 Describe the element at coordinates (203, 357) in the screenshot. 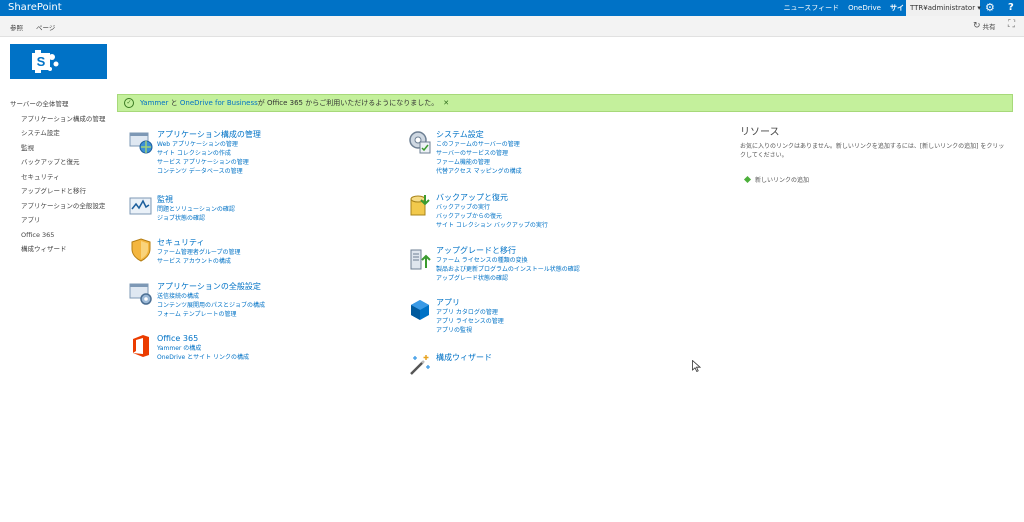

I see `section-link: OneDrive とサイト リンクの構成` at that location.